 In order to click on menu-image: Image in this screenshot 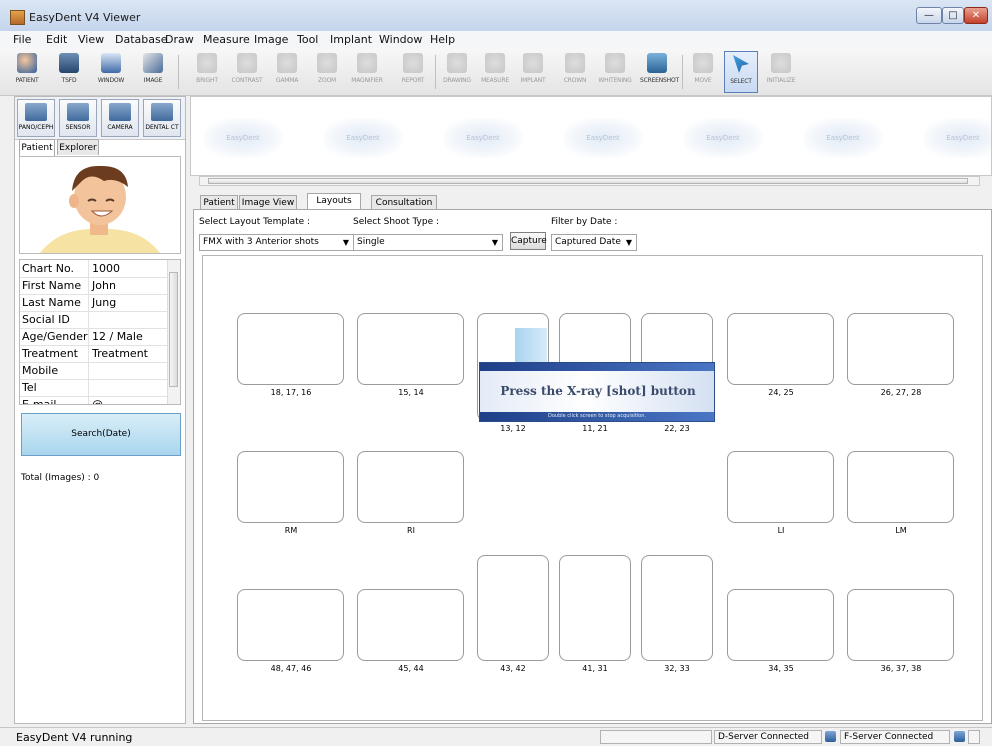, I will do `click(271, 39)`.